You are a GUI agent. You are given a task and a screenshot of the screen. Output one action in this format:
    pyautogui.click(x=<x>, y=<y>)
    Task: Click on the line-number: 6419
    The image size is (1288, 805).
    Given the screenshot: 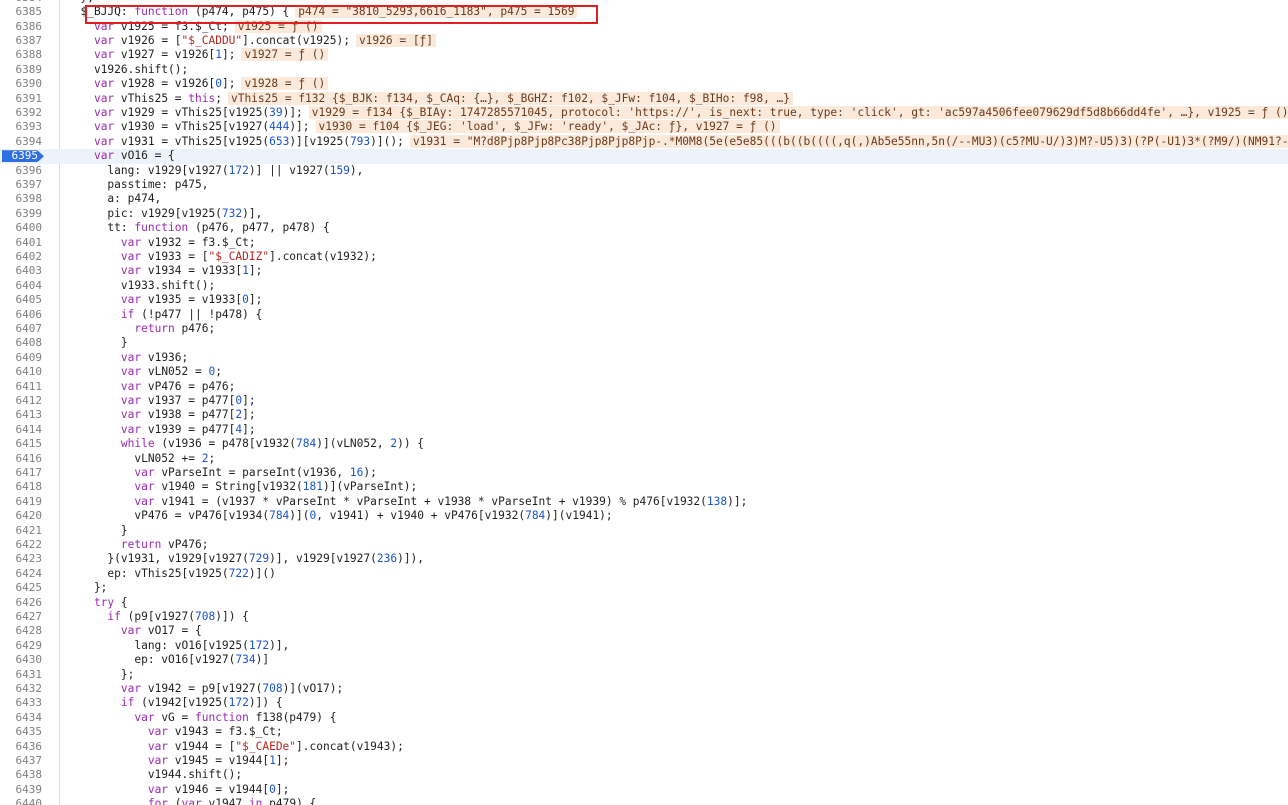 What is the action you would take?
    pyautogui.click(x=21, y=502)
    